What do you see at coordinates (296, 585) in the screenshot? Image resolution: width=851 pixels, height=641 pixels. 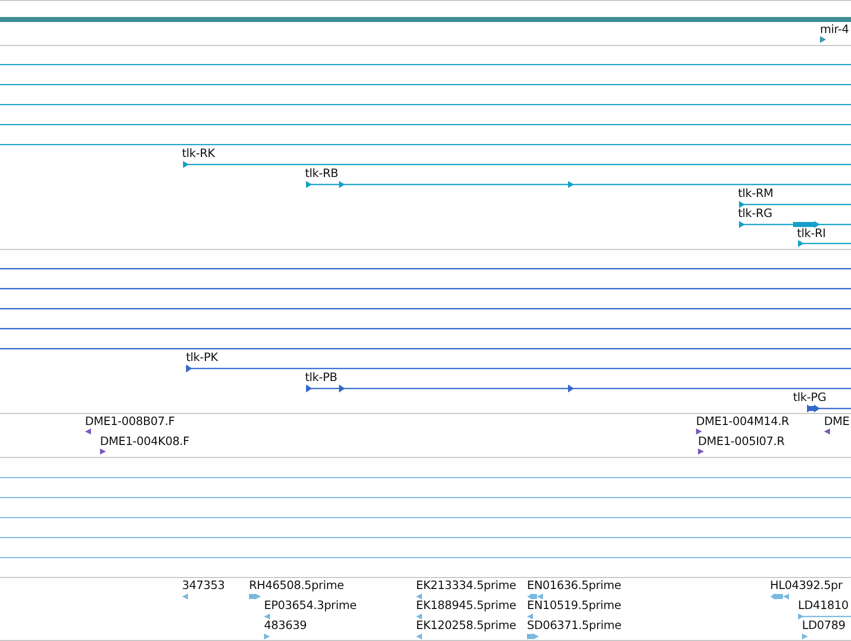 I see `feature-label: RH46508.5prime` at bounding box center [296, 585].